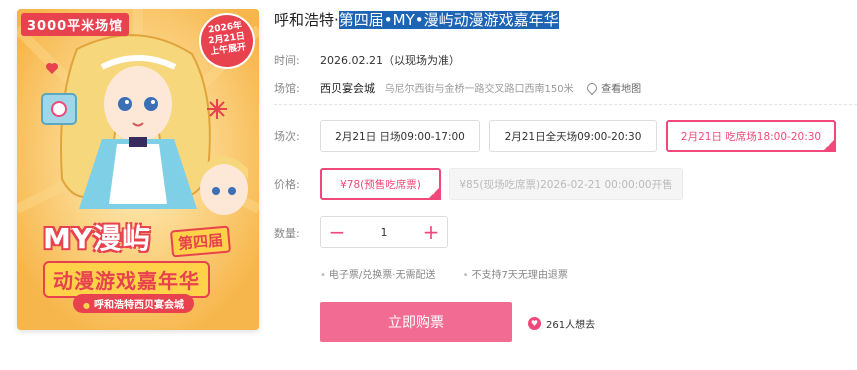 The width and height of the screenshot is (857, 370). Describe the element at coordinates (126, 279) in the screenshot. I see `poster-subtitle: 动漫游戏嘉年华` at that location.